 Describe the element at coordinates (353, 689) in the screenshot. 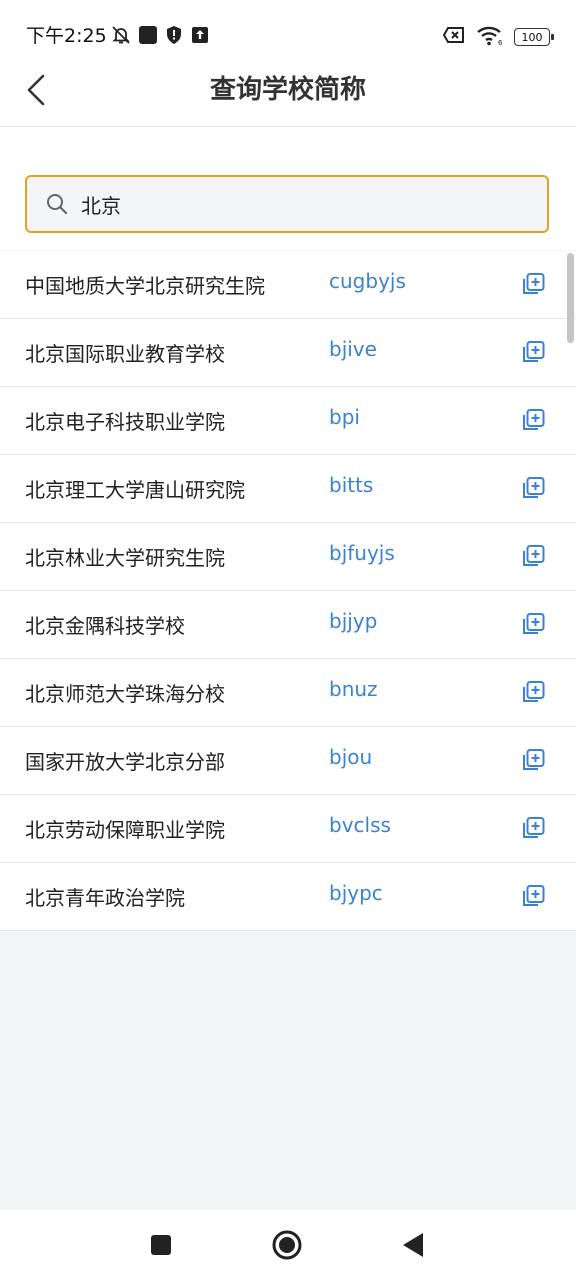

I see `school-abbr: bnuz` at that location.